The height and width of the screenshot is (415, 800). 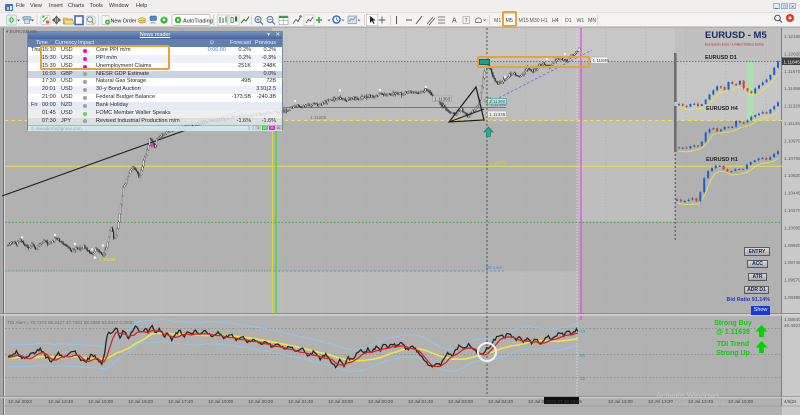 I want to click on svg-text: 12 Jul 23:00, so click(x=340, y=401).